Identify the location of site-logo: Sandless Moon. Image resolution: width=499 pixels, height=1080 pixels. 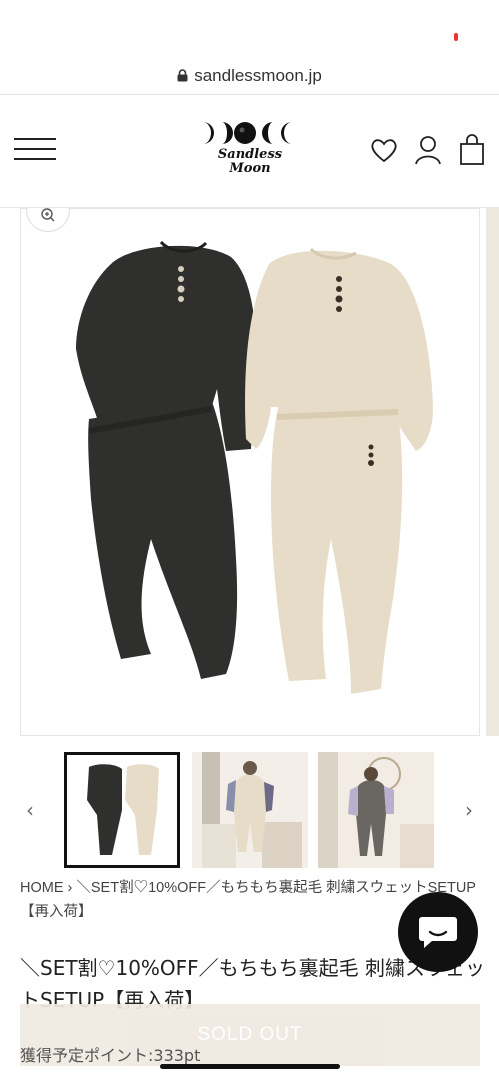
(250, 153).